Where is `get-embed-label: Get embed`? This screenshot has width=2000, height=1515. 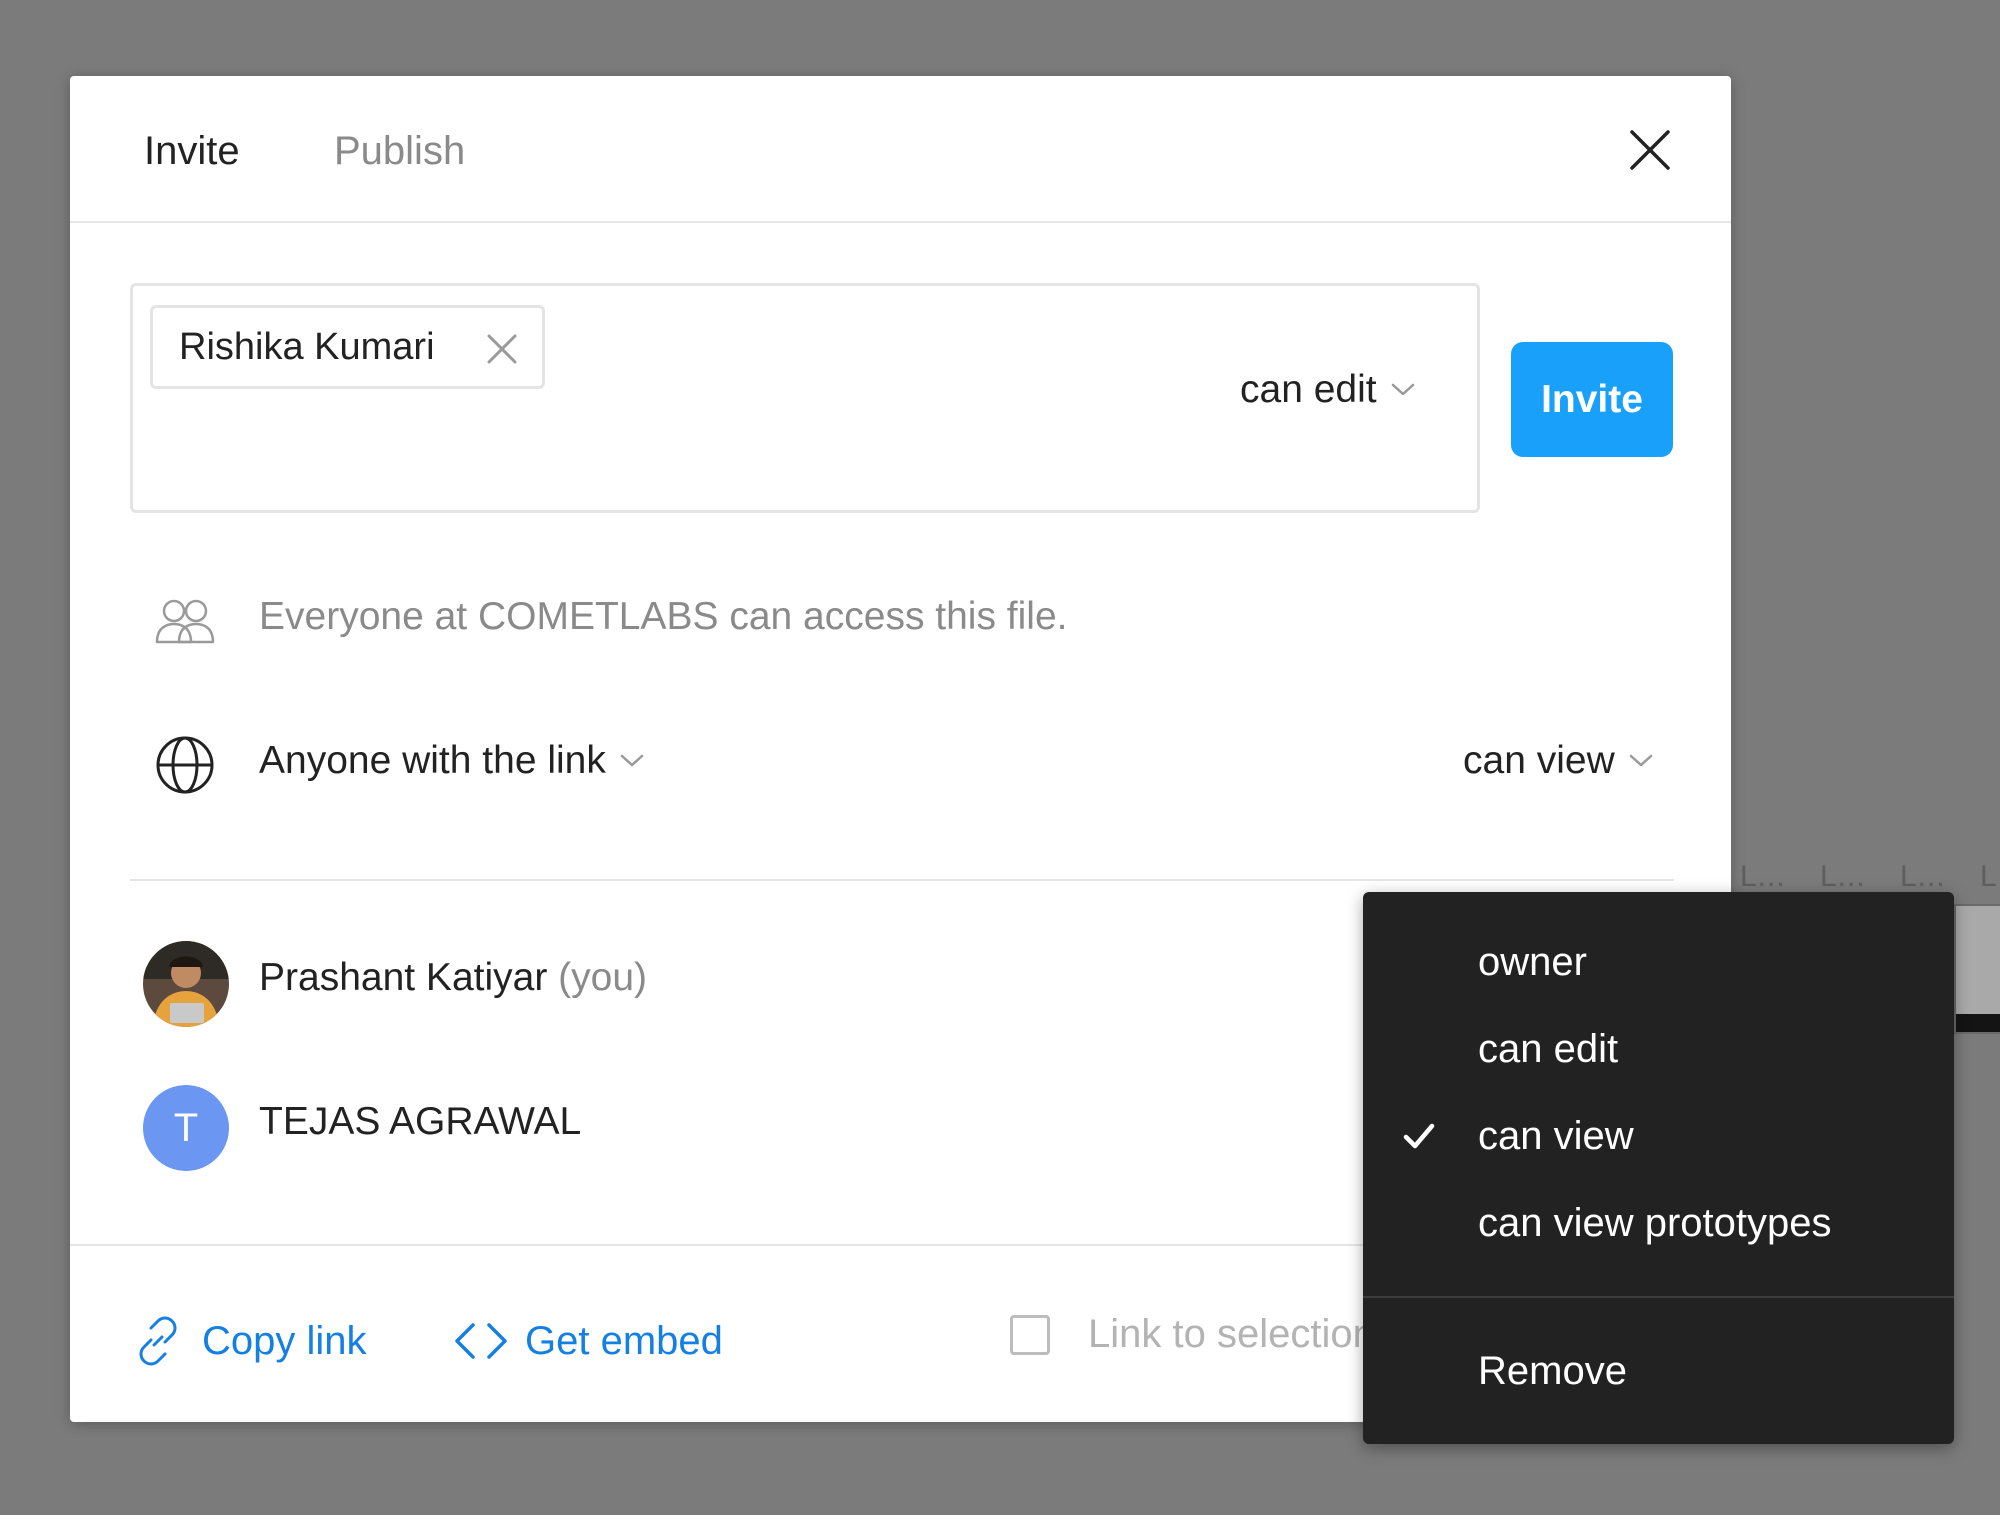 get-embed-label: Get embed is located at coordinates (624, 1340).